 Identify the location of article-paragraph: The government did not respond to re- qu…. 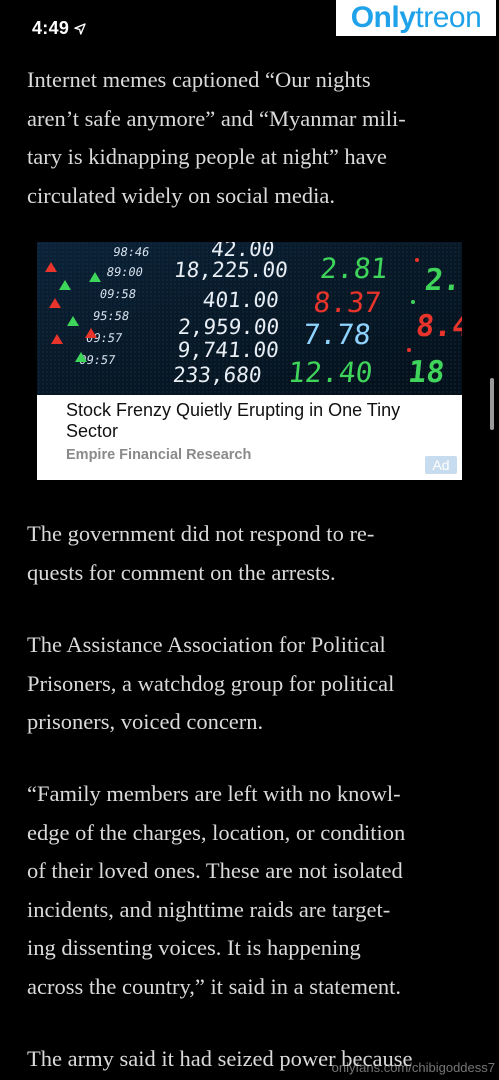
(201, 553).